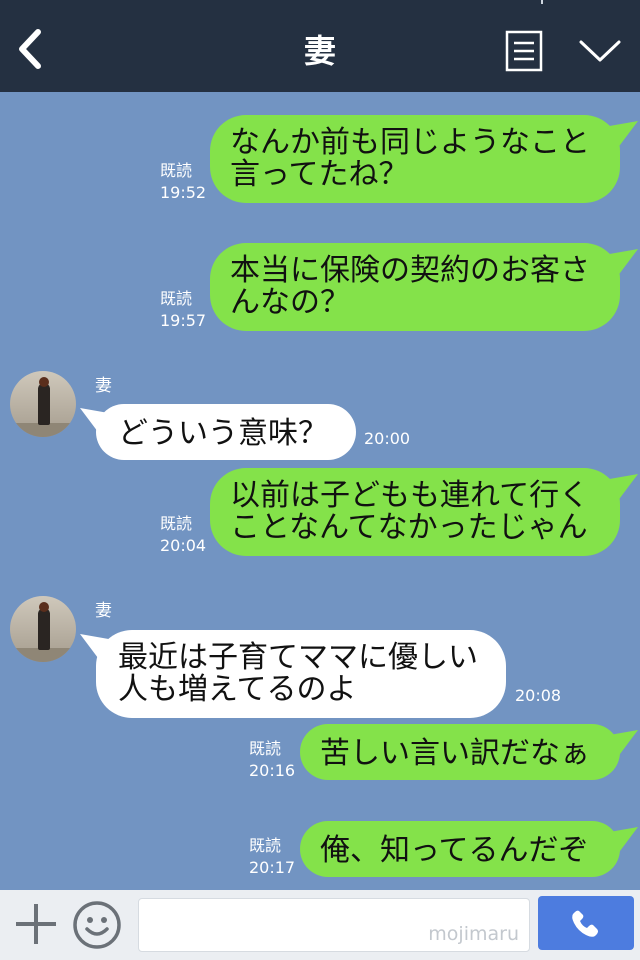 The height and width of the screenshot is (960, 640). What do you see at coordinates (183, 545) in the screenshot?
I see `message-time: 20:04` at bounding box center [183, 545].